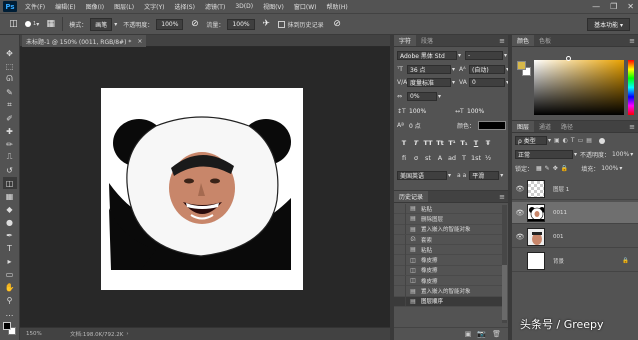  I want to click on contextual-alternates-button: σ, so click(416, 157).